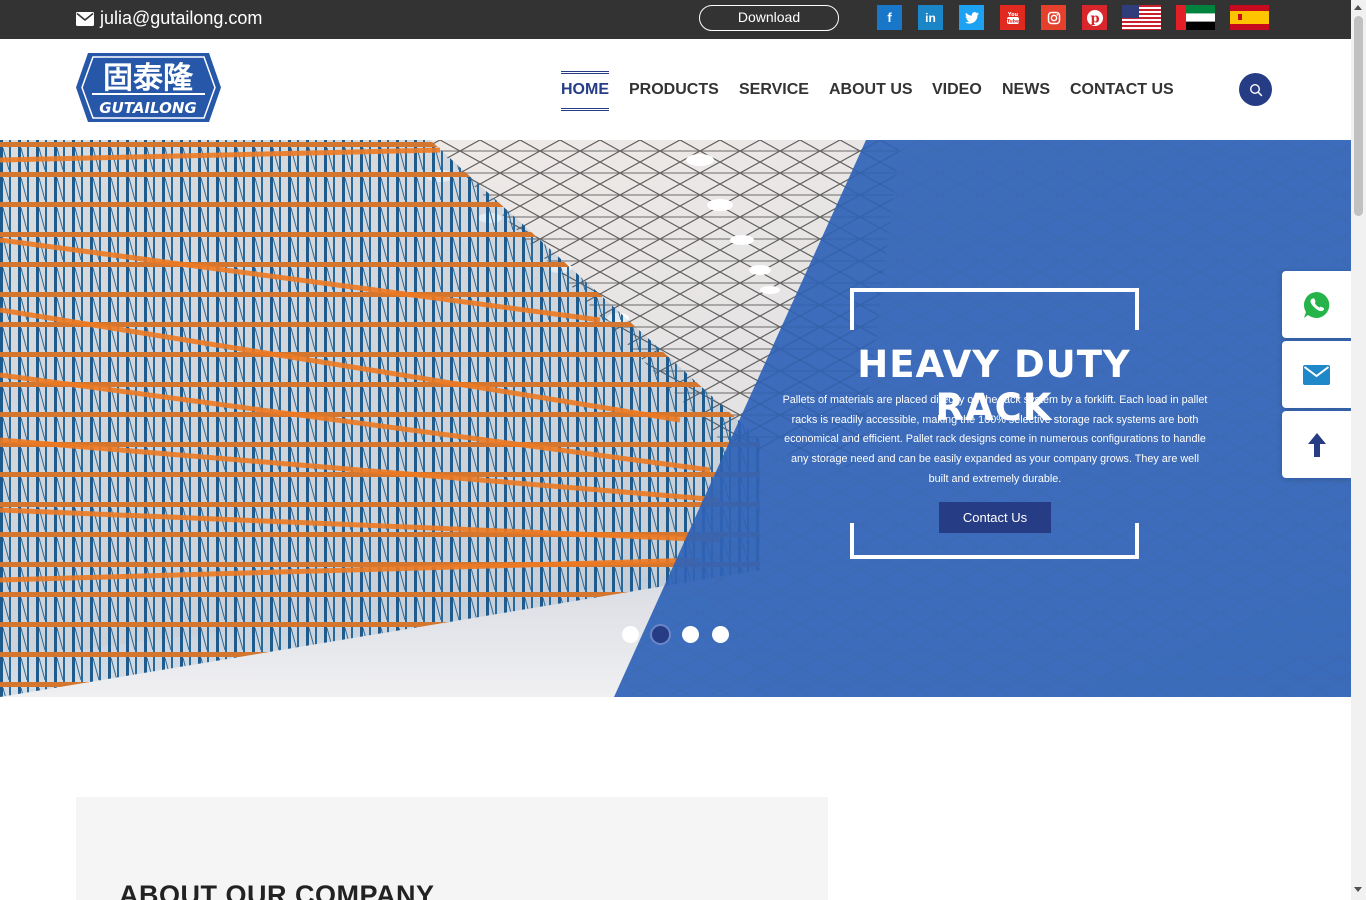  Describe the element at coordinates (1122, 91) in the screenshot. I see `nav-item-contact-us: CONTACT US` at that location.